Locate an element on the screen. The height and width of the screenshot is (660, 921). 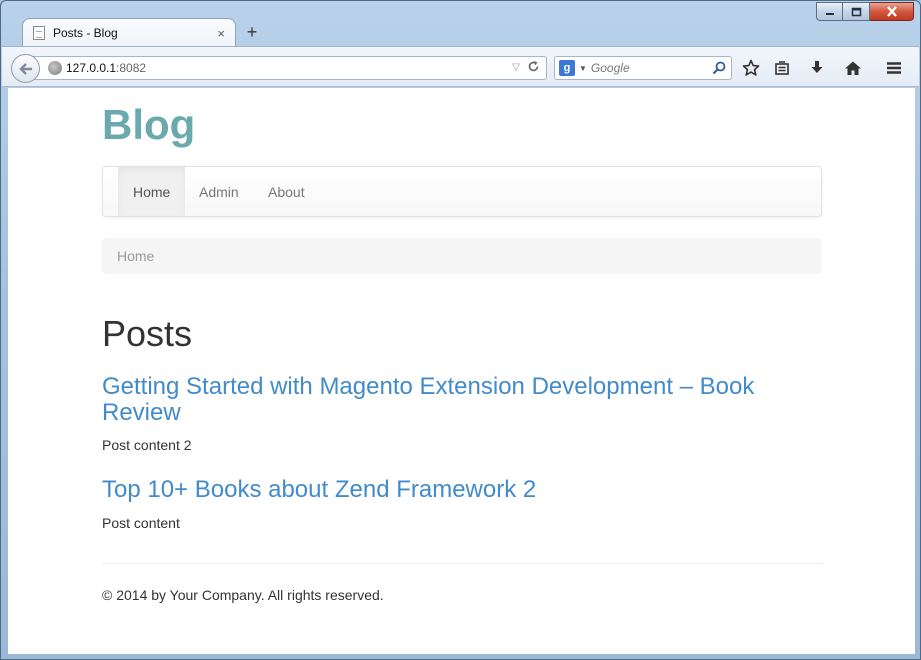
page-icon is located at coordinates (39, 33).